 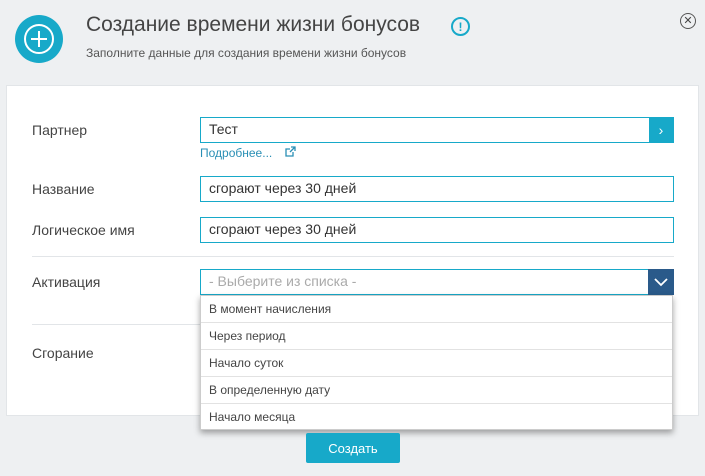 What do you see at coordinates (436, 309) in the screenshot?
I see `option-on-accrual: В момент начисления` at bounding box center [436, 309].